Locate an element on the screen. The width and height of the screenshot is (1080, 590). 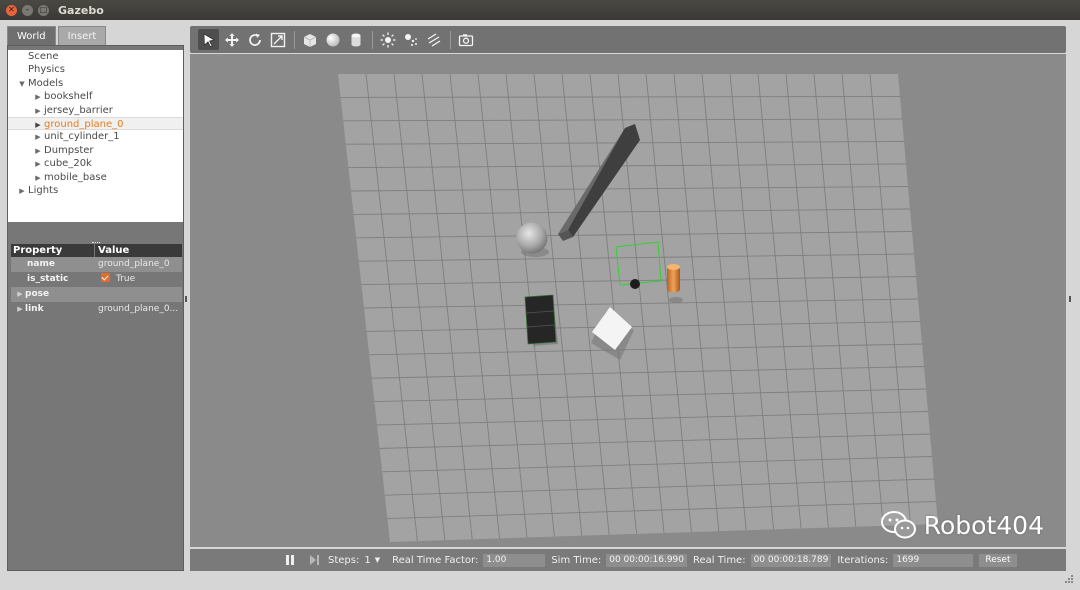
bookshelf-model is located at coordinates (541, 320).